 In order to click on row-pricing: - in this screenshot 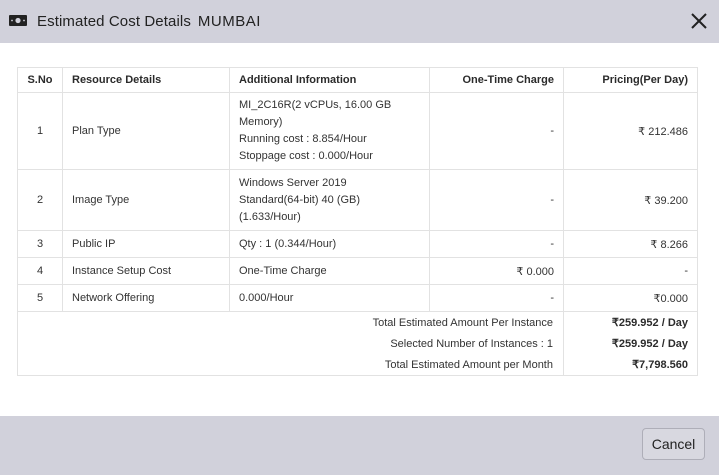, I will do `click(630, 271)`.